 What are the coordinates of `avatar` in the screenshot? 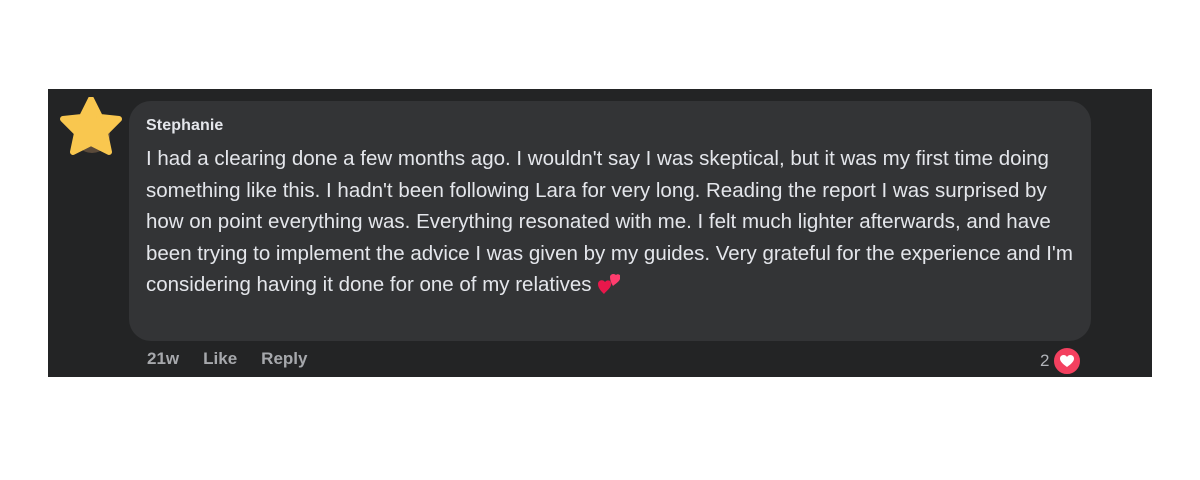 It's located at (91, 128).